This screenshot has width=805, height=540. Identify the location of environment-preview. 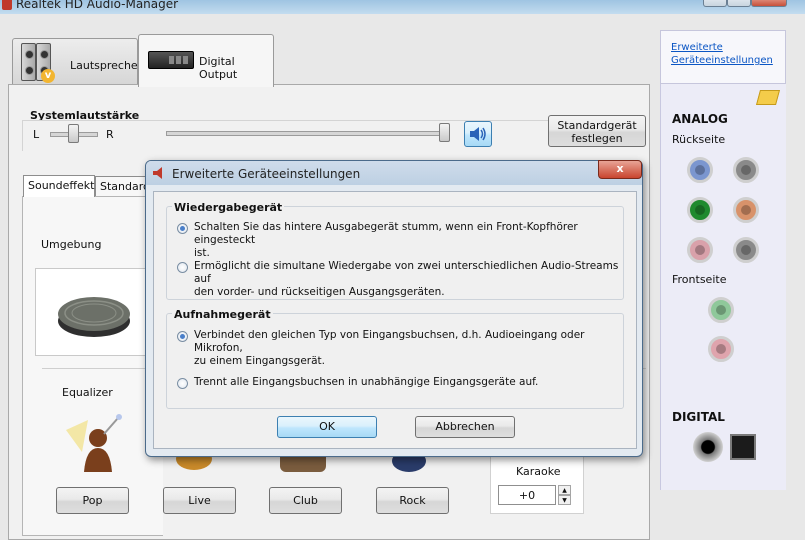
(94, 312).